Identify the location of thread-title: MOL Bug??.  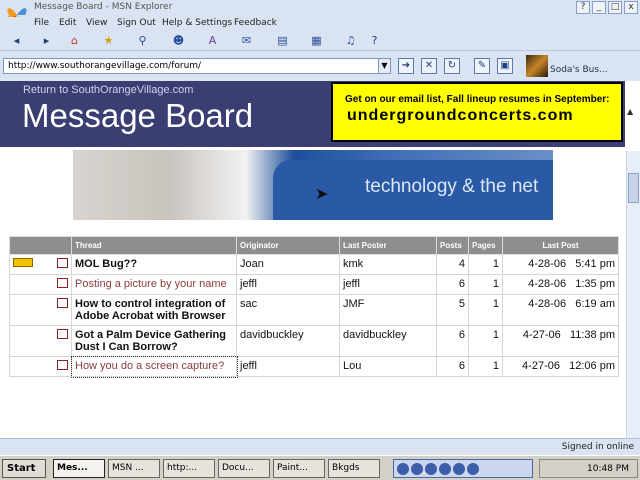
(154, 264).